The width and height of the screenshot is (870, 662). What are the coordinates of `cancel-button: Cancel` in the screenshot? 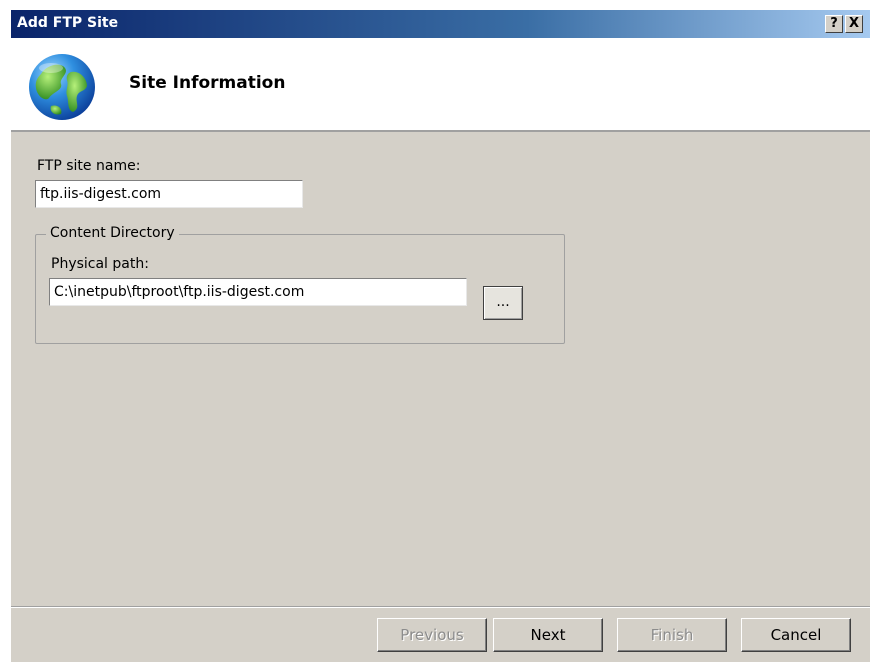 It's located at (796, 635).